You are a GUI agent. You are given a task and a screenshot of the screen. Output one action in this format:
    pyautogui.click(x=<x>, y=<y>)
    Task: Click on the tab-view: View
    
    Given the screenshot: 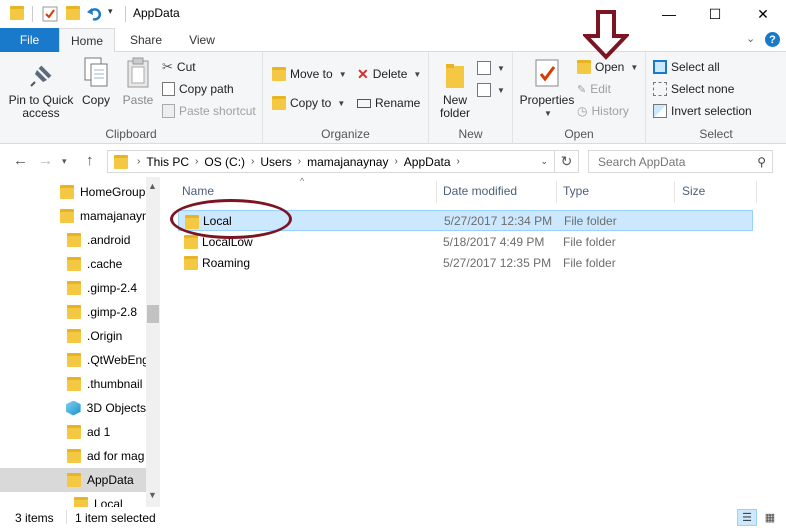 What is the action you would take?
    pyautogui.click(x=202, y=40)
    